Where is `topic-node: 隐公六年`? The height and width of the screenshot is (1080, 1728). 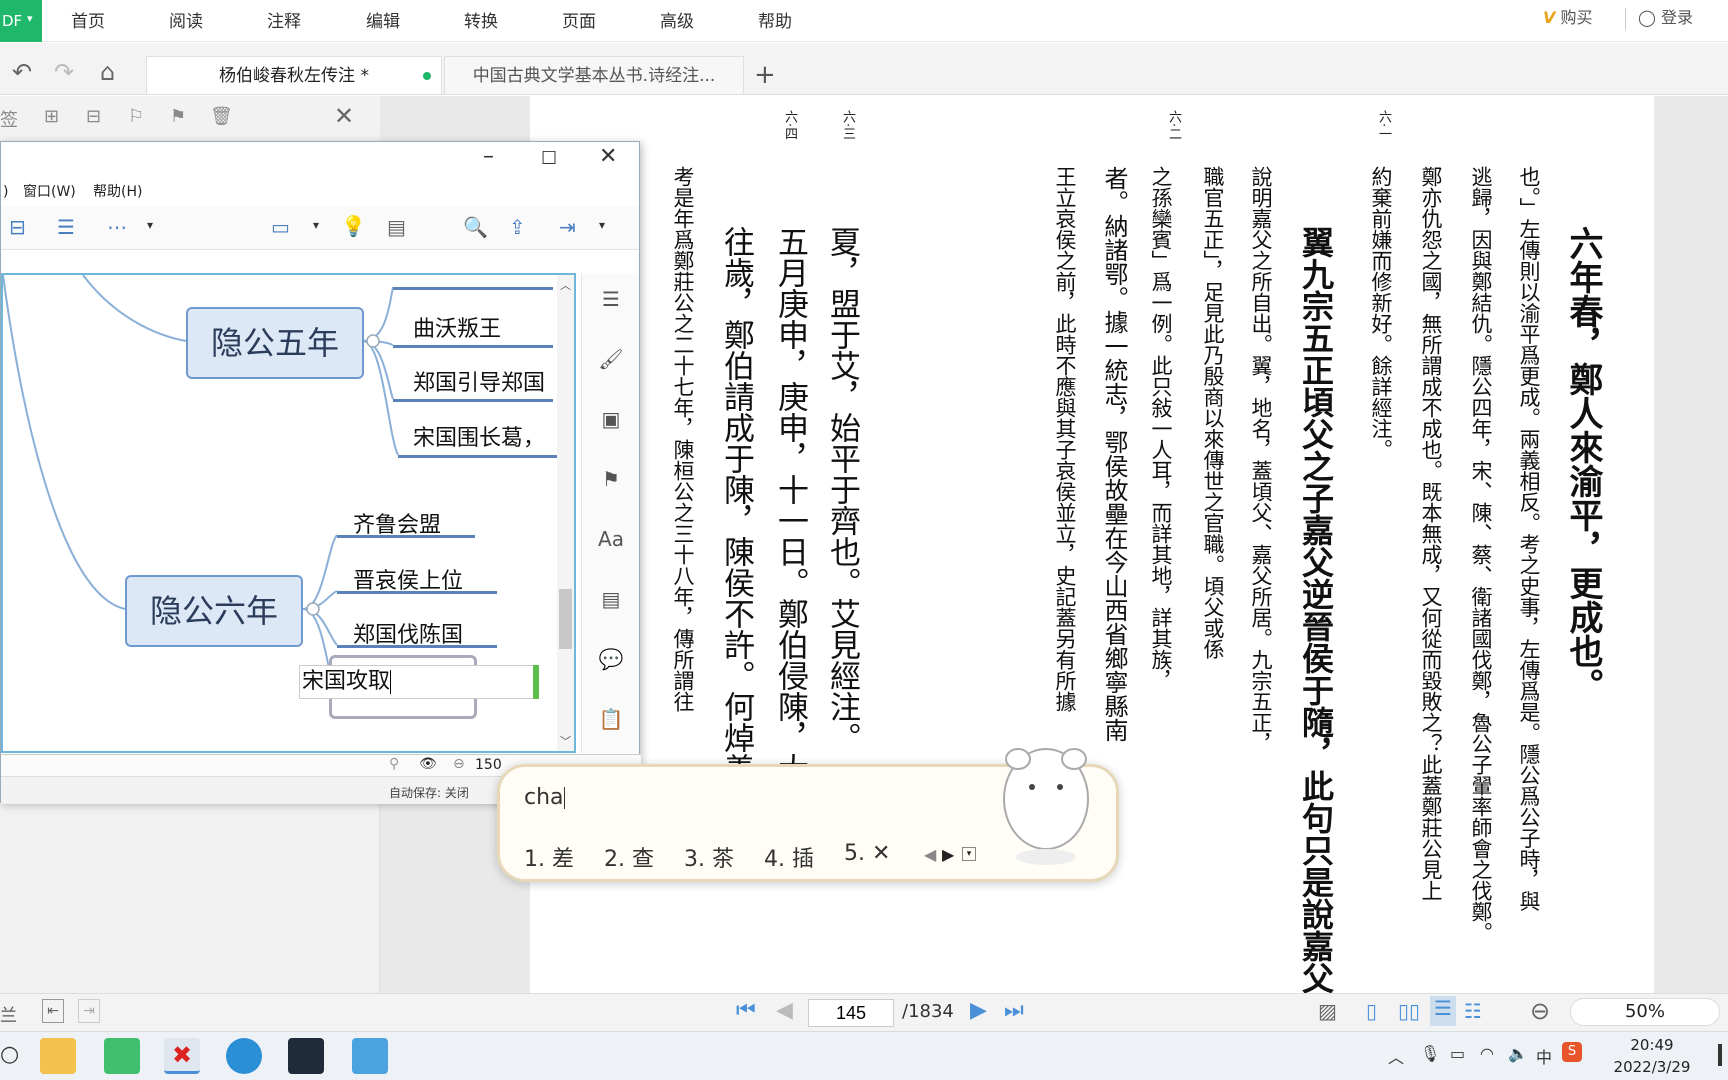
topic-node: 隐公六年 is located at coordinates (214, 611).